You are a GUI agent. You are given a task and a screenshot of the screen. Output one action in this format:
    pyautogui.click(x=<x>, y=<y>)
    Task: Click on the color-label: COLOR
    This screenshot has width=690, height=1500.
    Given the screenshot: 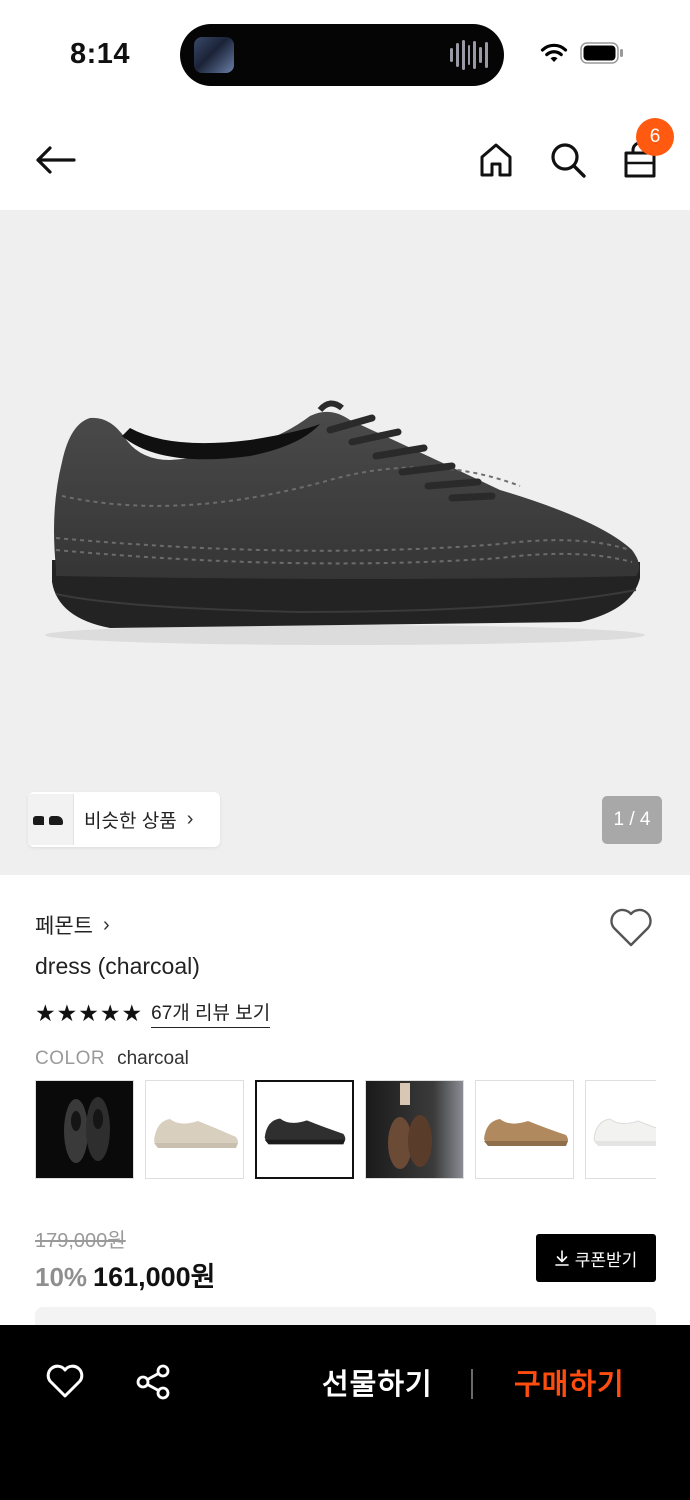 What is the action you would take?
    pyautogui.click(x=70, y=1058)
    